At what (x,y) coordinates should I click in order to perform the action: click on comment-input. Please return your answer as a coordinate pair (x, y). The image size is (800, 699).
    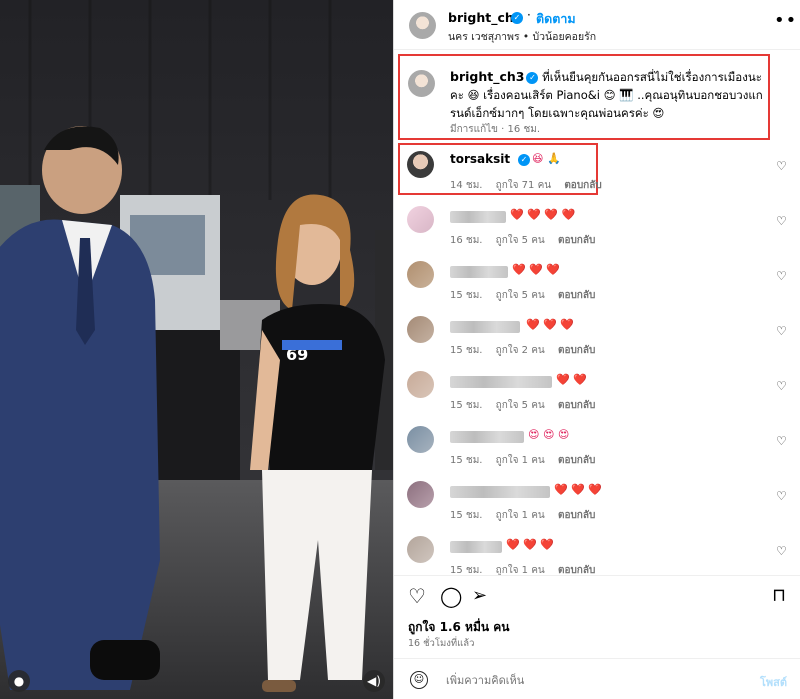
    Looking at the image, I should click on (591, 680).